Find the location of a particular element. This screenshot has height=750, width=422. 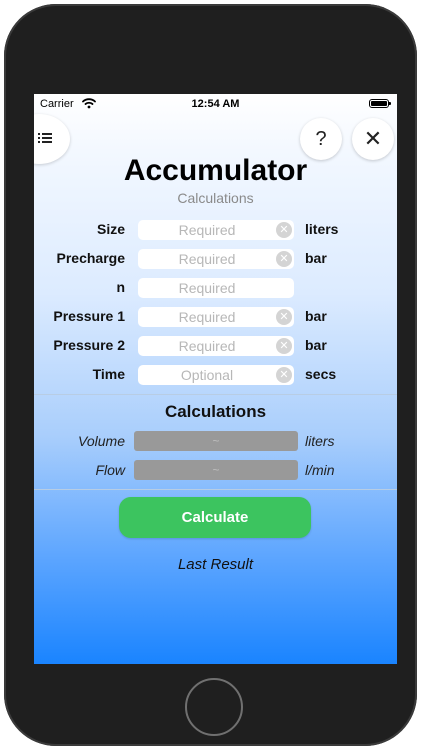

pressure-1-label: Pressure 1 is located at coordinates (89, 316).